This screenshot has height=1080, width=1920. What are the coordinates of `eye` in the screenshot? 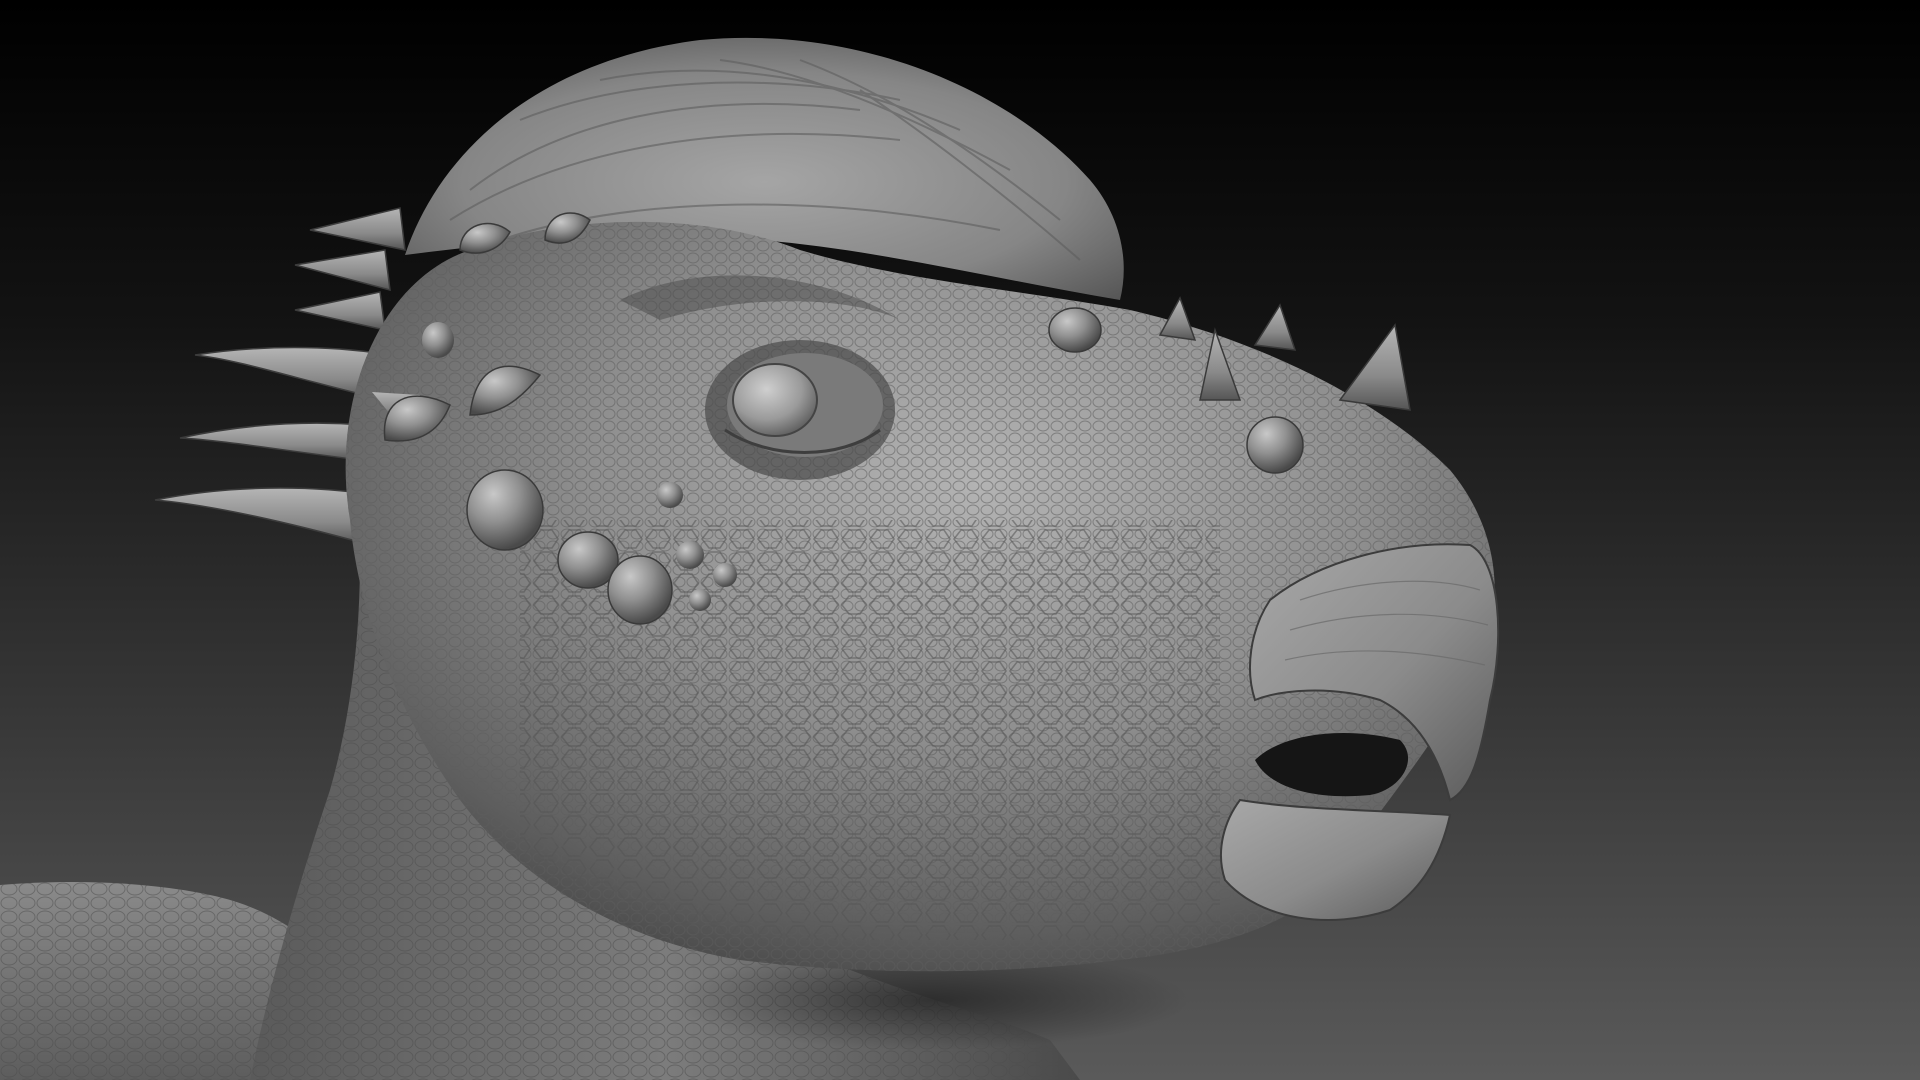 It's located at (775, 400).